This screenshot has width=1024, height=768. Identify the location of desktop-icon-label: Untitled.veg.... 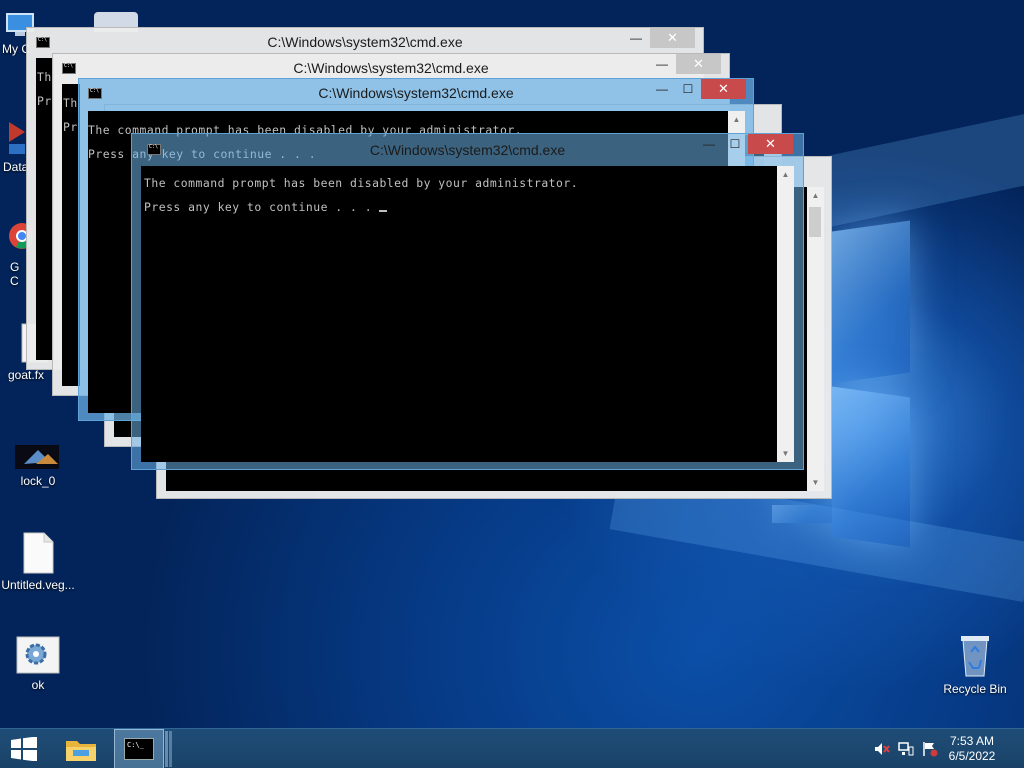
(38, 585).